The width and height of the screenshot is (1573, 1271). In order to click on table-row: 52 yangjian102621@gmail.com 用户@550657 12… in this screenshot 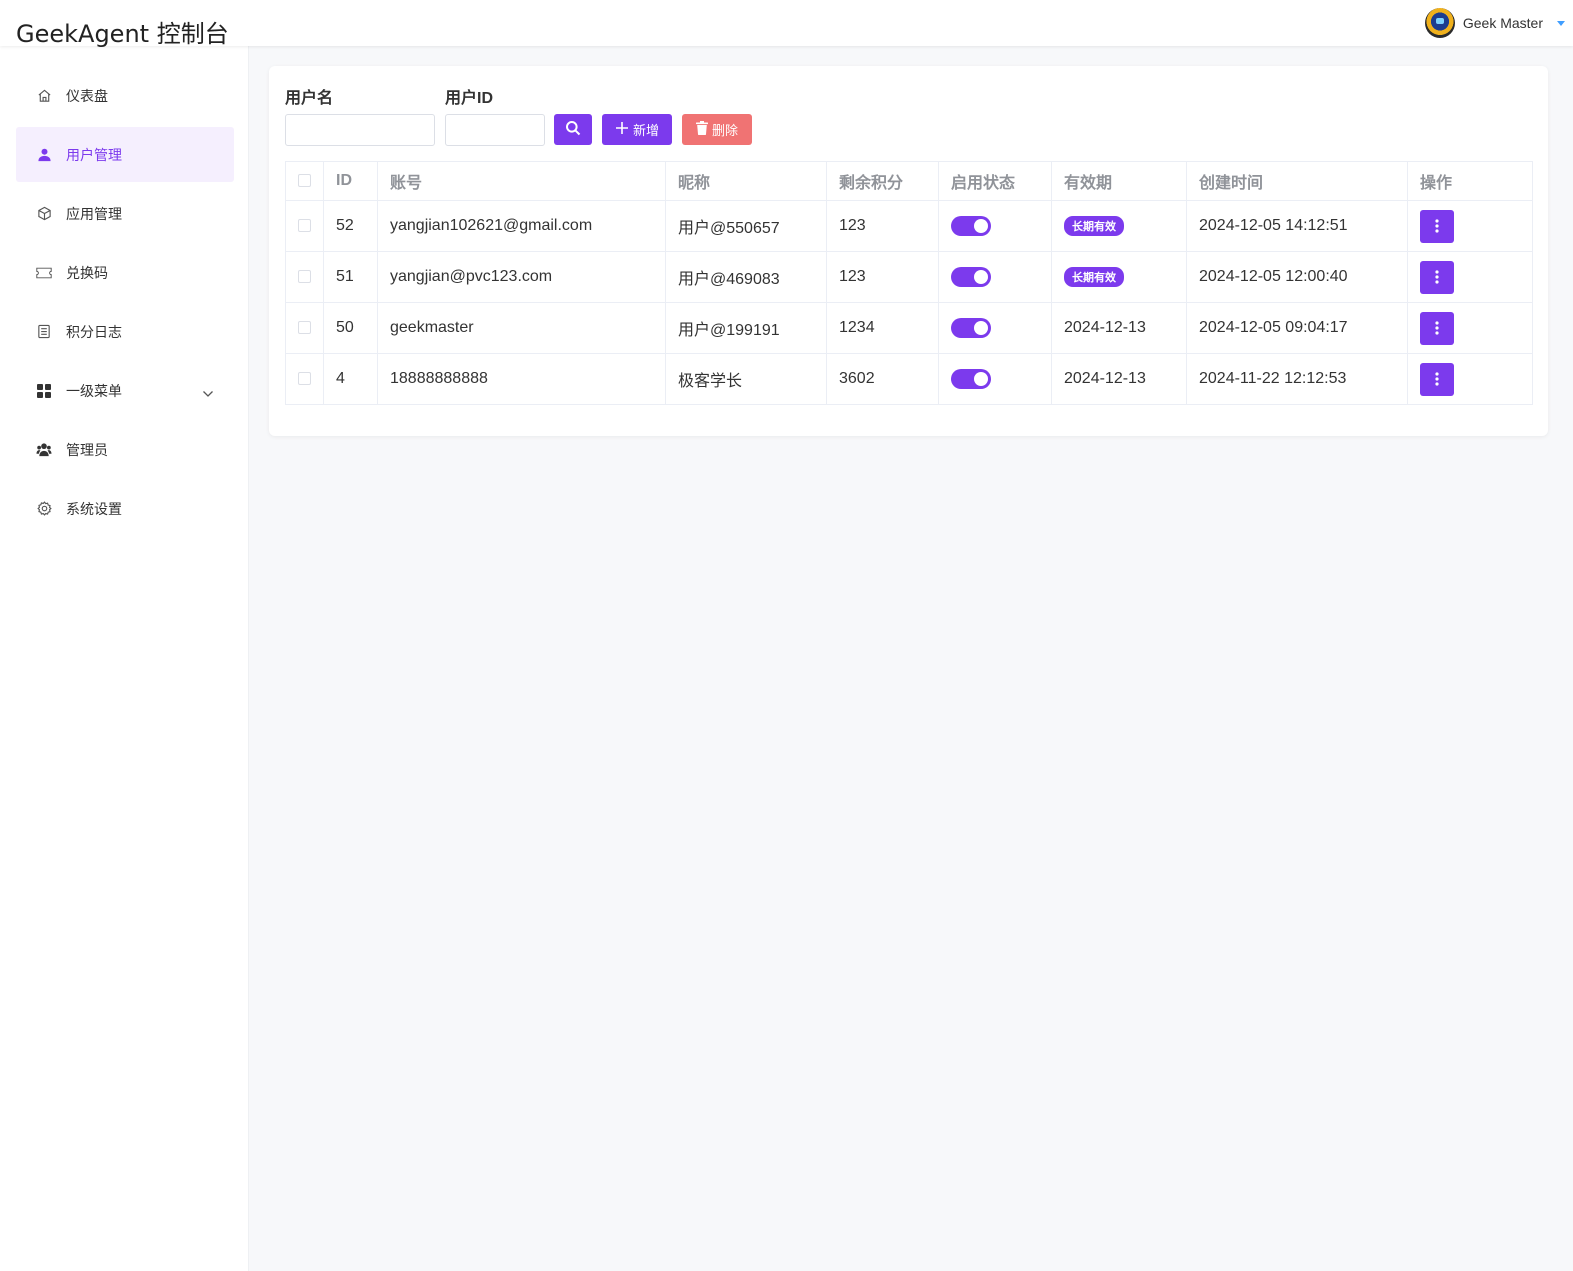, I will do `click(909, 226)`.